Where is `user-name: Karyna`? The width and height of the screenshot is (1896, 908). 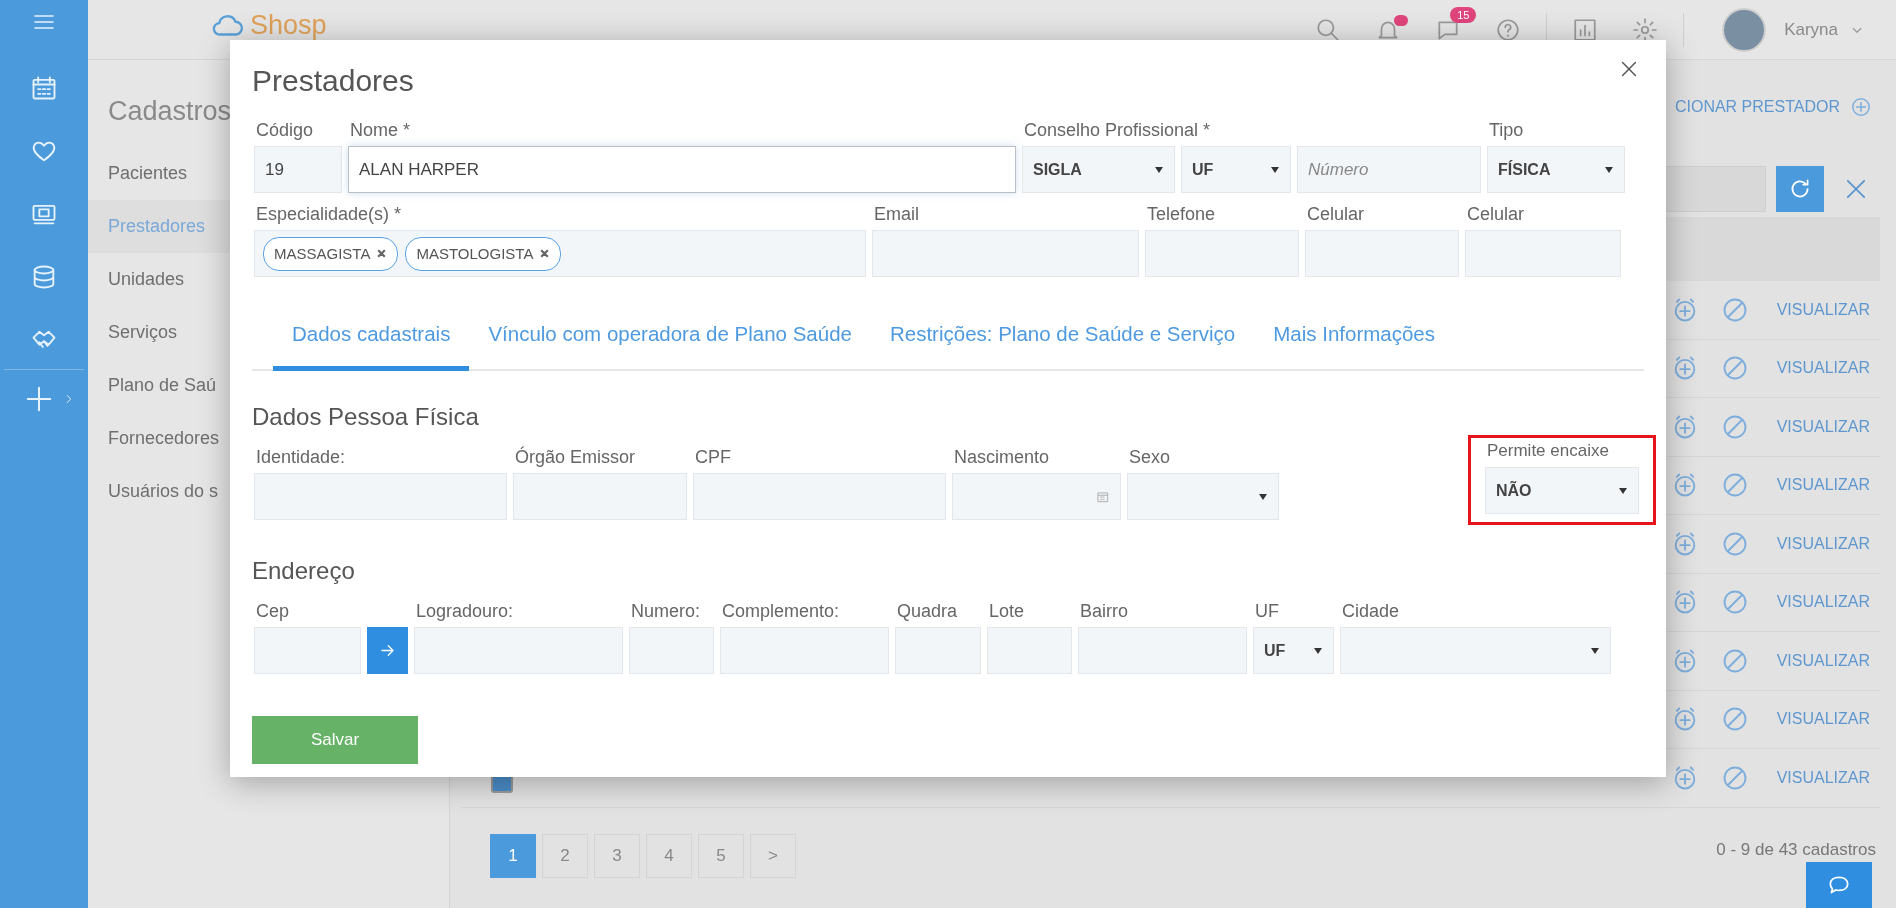 user-name: Karyna is located at coordinates (1811, 29).